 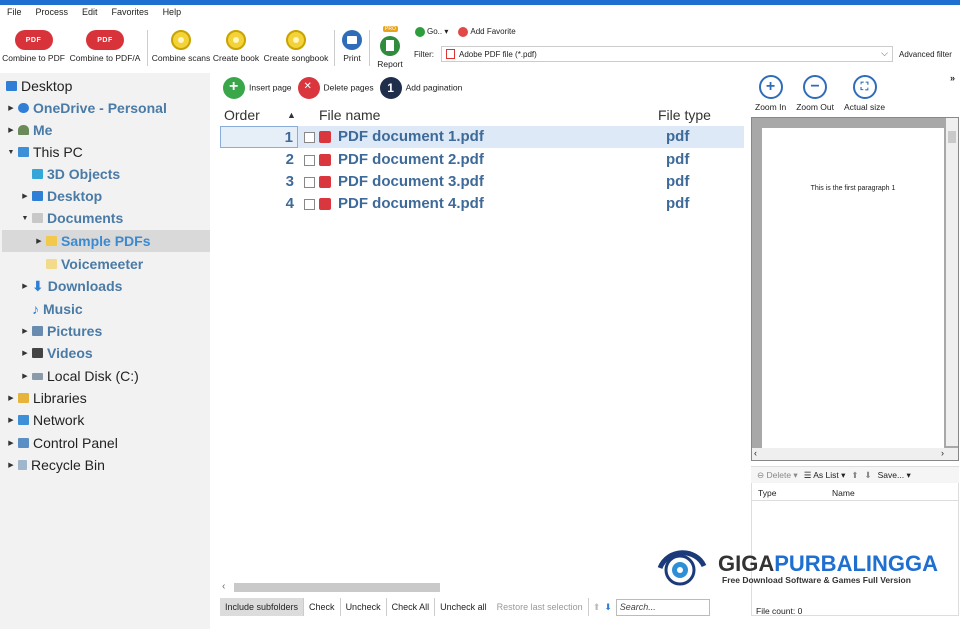 What do you see at coordinates (86, 108) in the screenshot?
I see `tree-item-onedrive: ▶ OneDrive - Personal` at bounding box center [86, 108].